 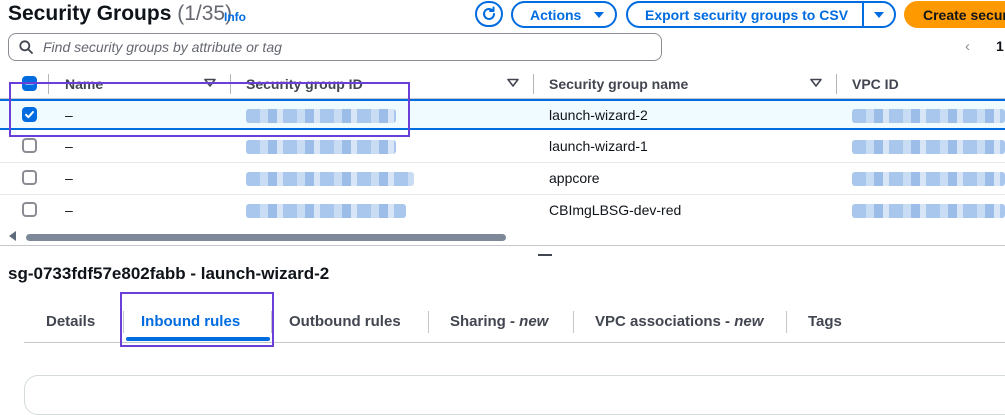 I want to click on cell-group-name: launch-wizard-1, so click(x=598, y=146).